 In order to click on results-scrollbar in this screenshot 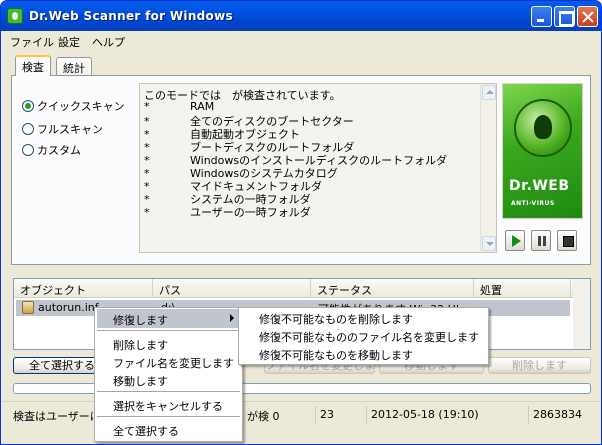, I will do `click(581, 314)`.